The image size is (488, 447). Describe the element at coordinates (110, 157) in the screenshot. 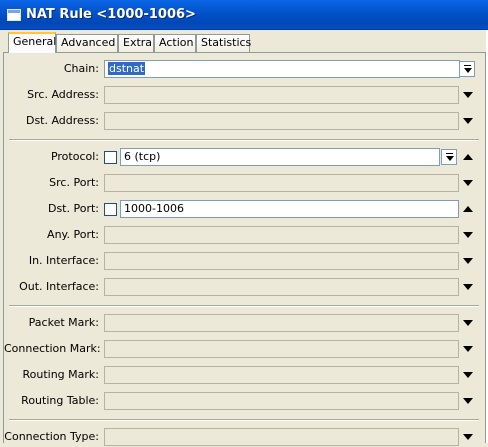

I see `protocol-negate-checkbox` at that location.